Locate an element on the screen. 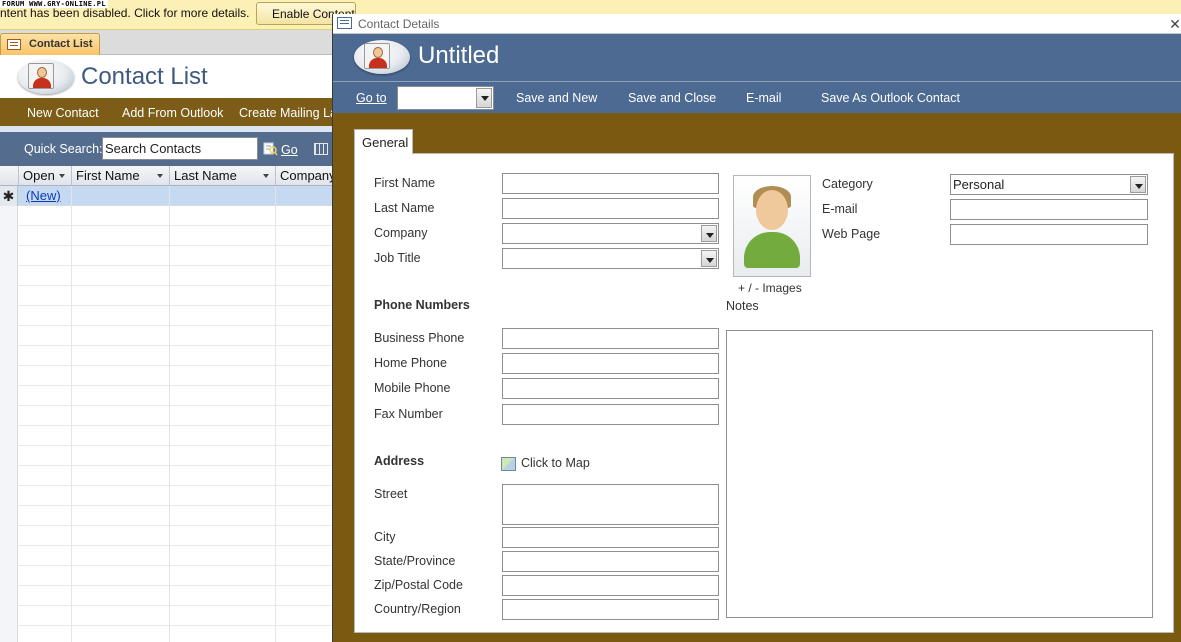 This screenshot has width=1181, height=642. column-header-first-name: First Name is located at coordinates (120, 176).